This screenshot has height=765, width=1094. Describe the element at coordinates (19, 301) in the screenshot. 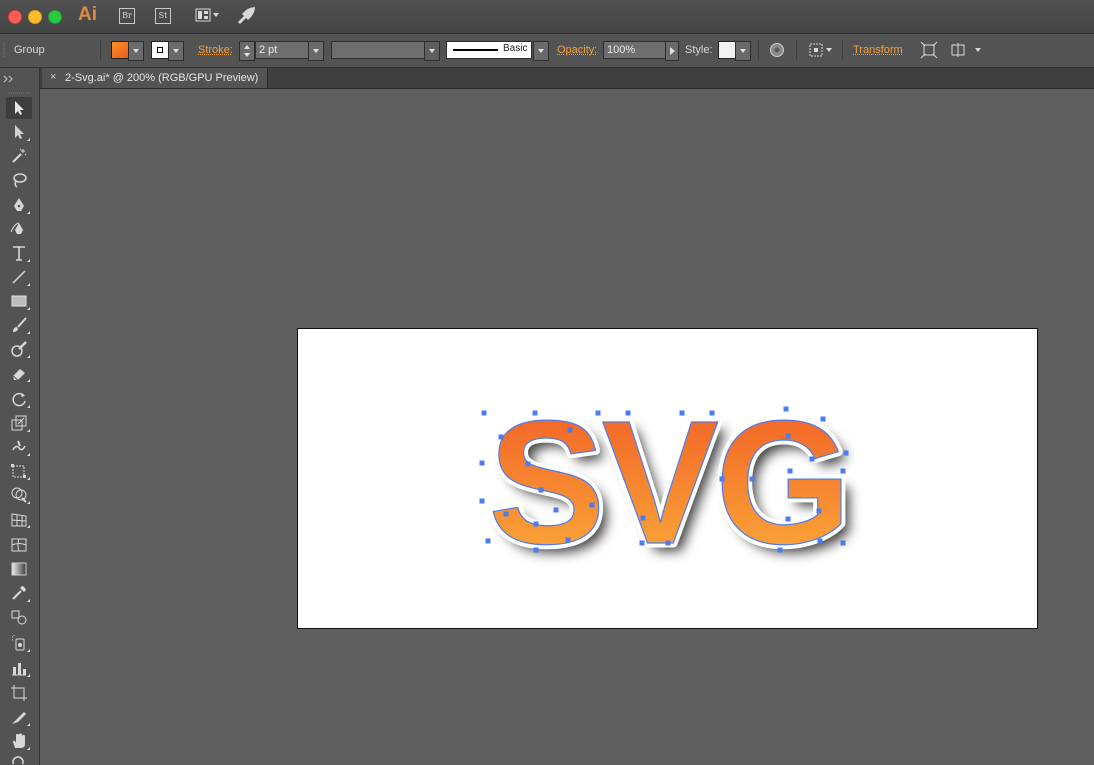

I see `rectangle-tool` at that location.